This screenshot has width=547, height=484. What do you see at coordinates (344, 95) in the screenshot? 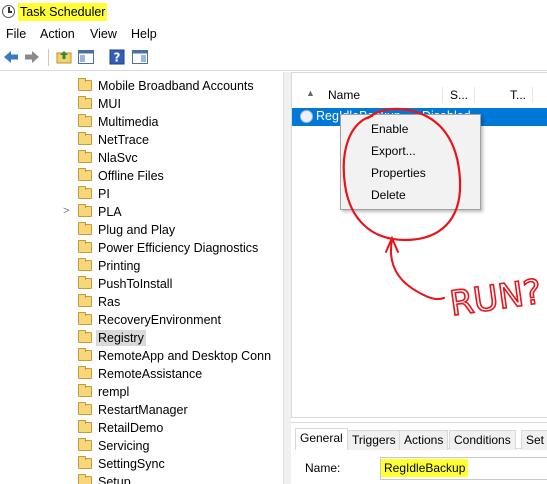
I see `column-header-name: Name` at bounding box center [344, 95].